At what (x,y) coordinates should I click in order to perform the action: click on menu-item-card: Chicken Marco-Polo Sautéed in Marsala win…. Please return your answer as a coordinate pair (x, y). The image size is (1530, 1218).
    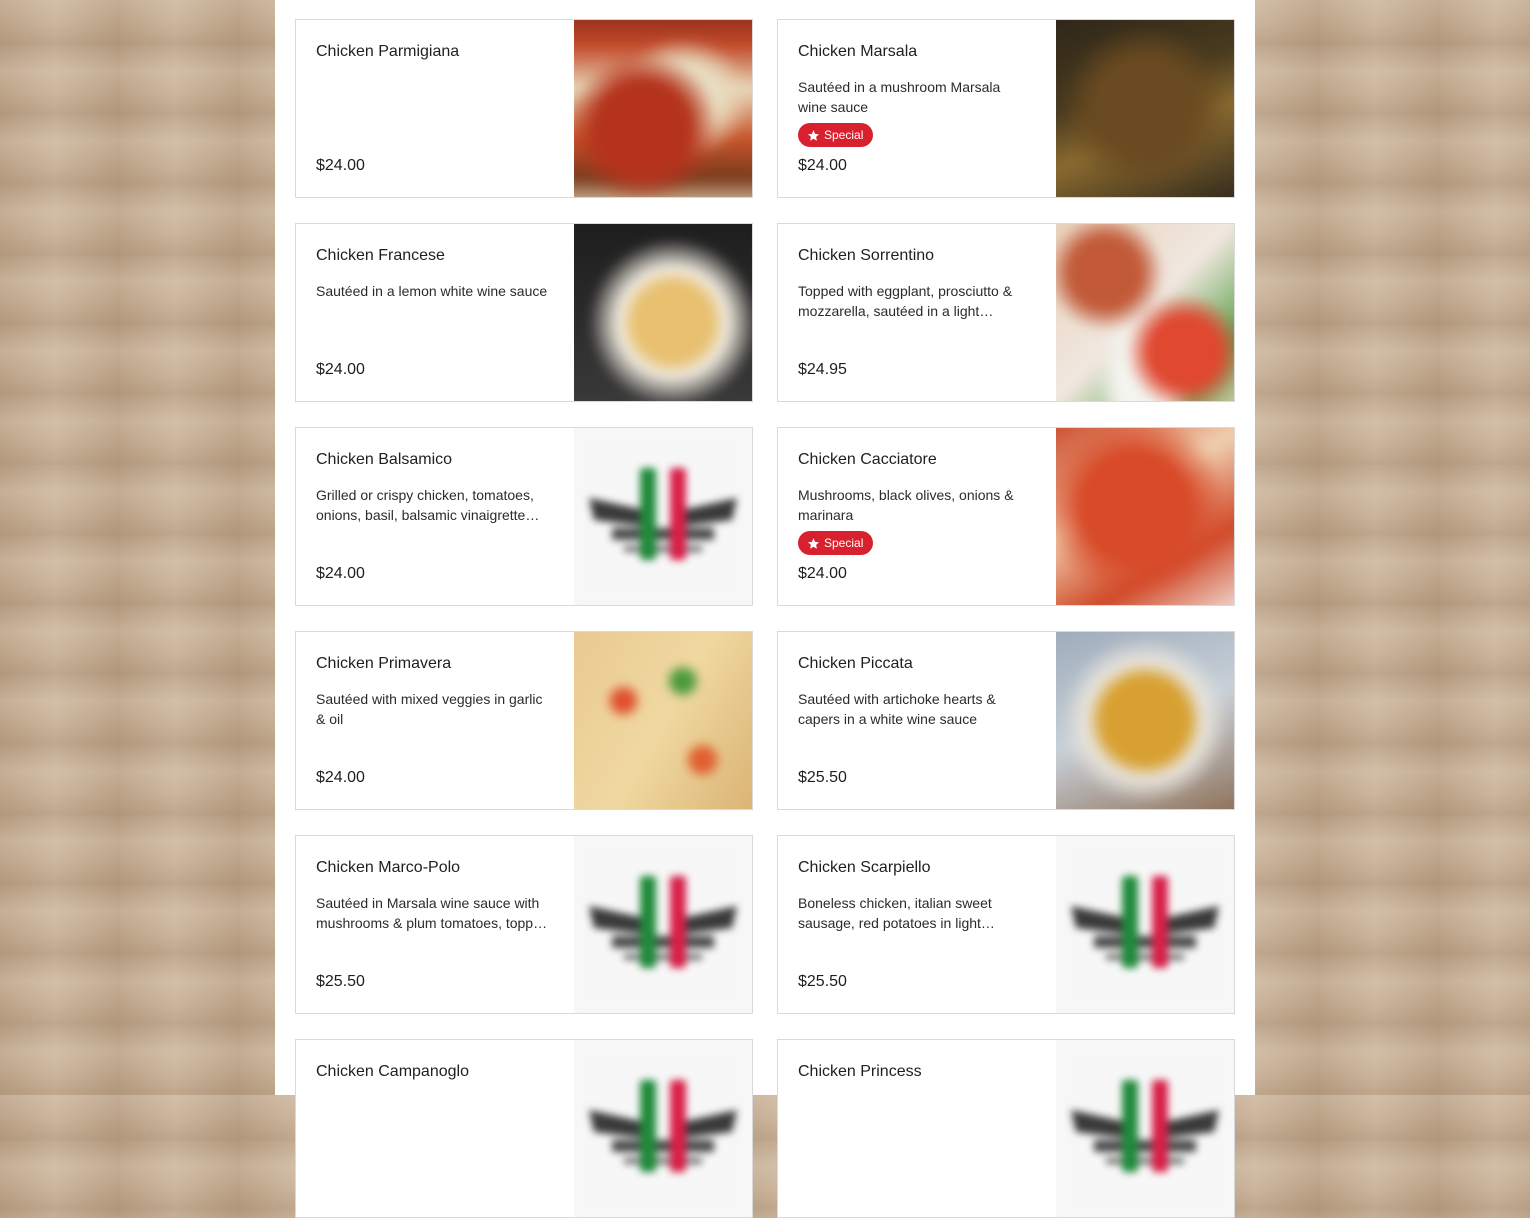
    Looking at the image, I should click on (524, 924).